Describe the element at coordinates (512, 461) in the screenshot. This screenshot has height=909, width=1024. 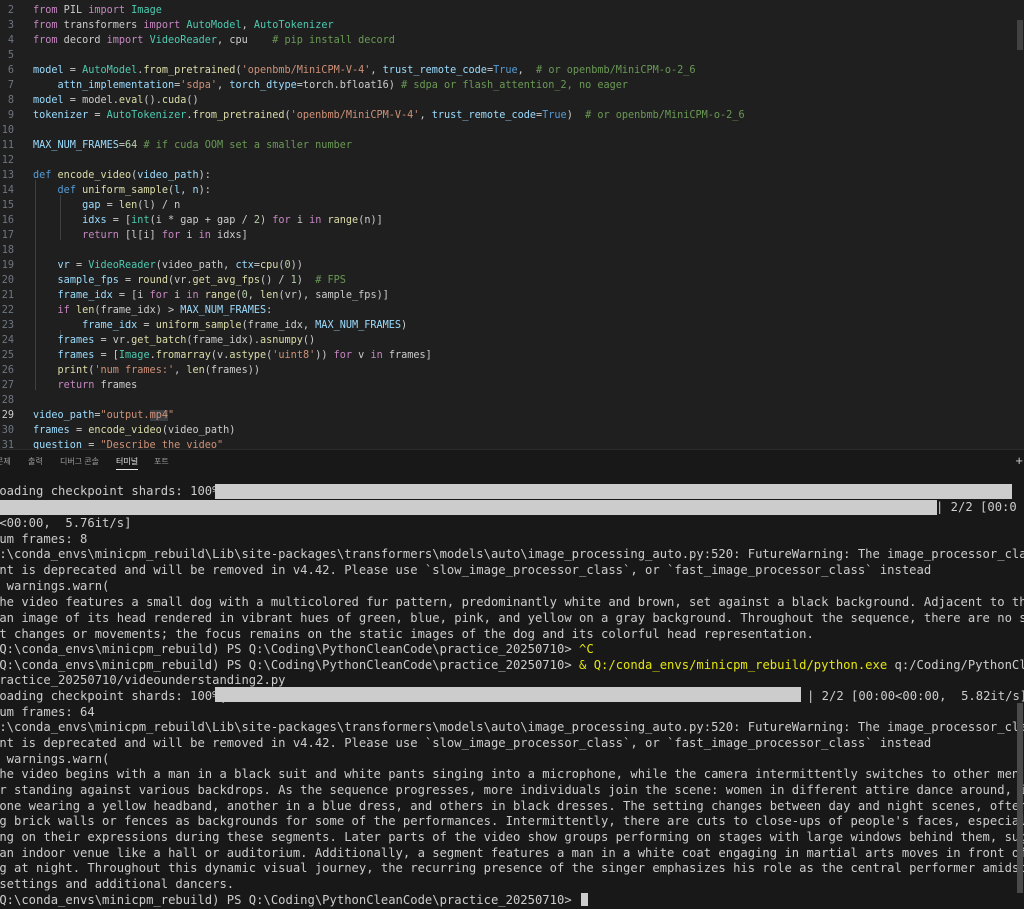
I see `panel-tab-bar: 문제 출력 디버그 콘솔 터미널 포트 +` at that location.